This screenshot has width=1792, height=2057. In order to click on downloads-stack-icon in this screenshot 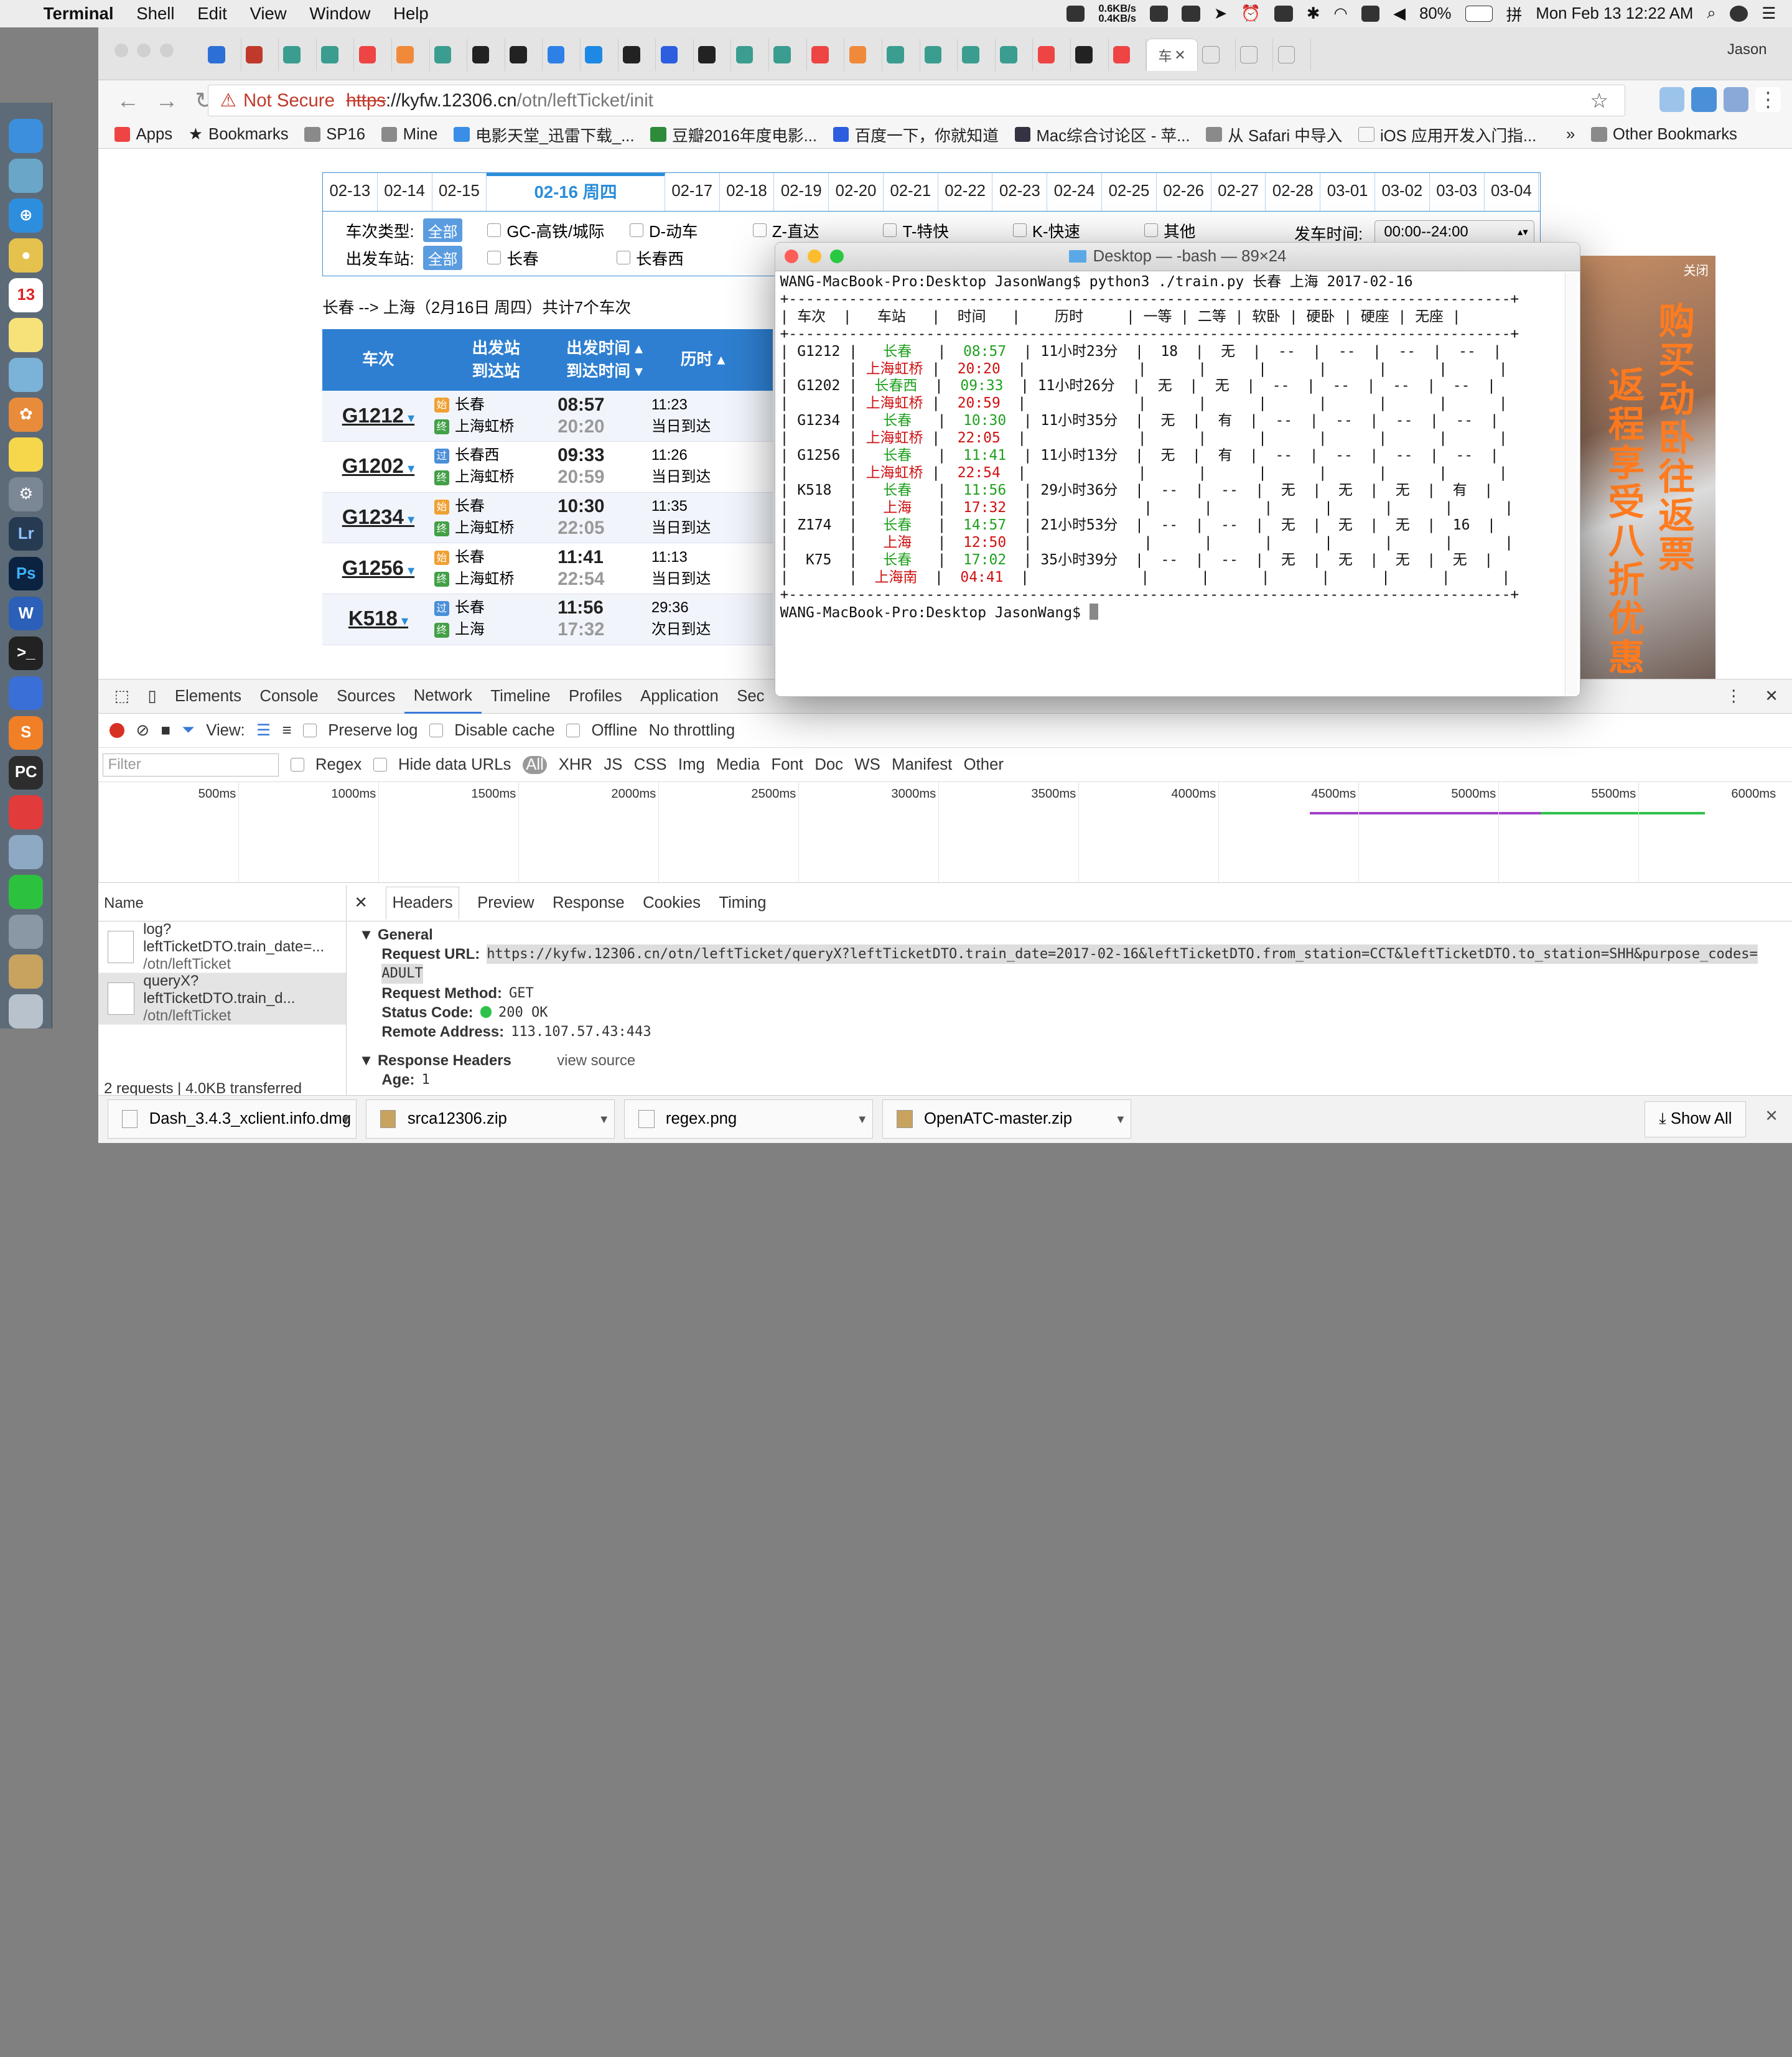, I will do `click(26, 932)`.